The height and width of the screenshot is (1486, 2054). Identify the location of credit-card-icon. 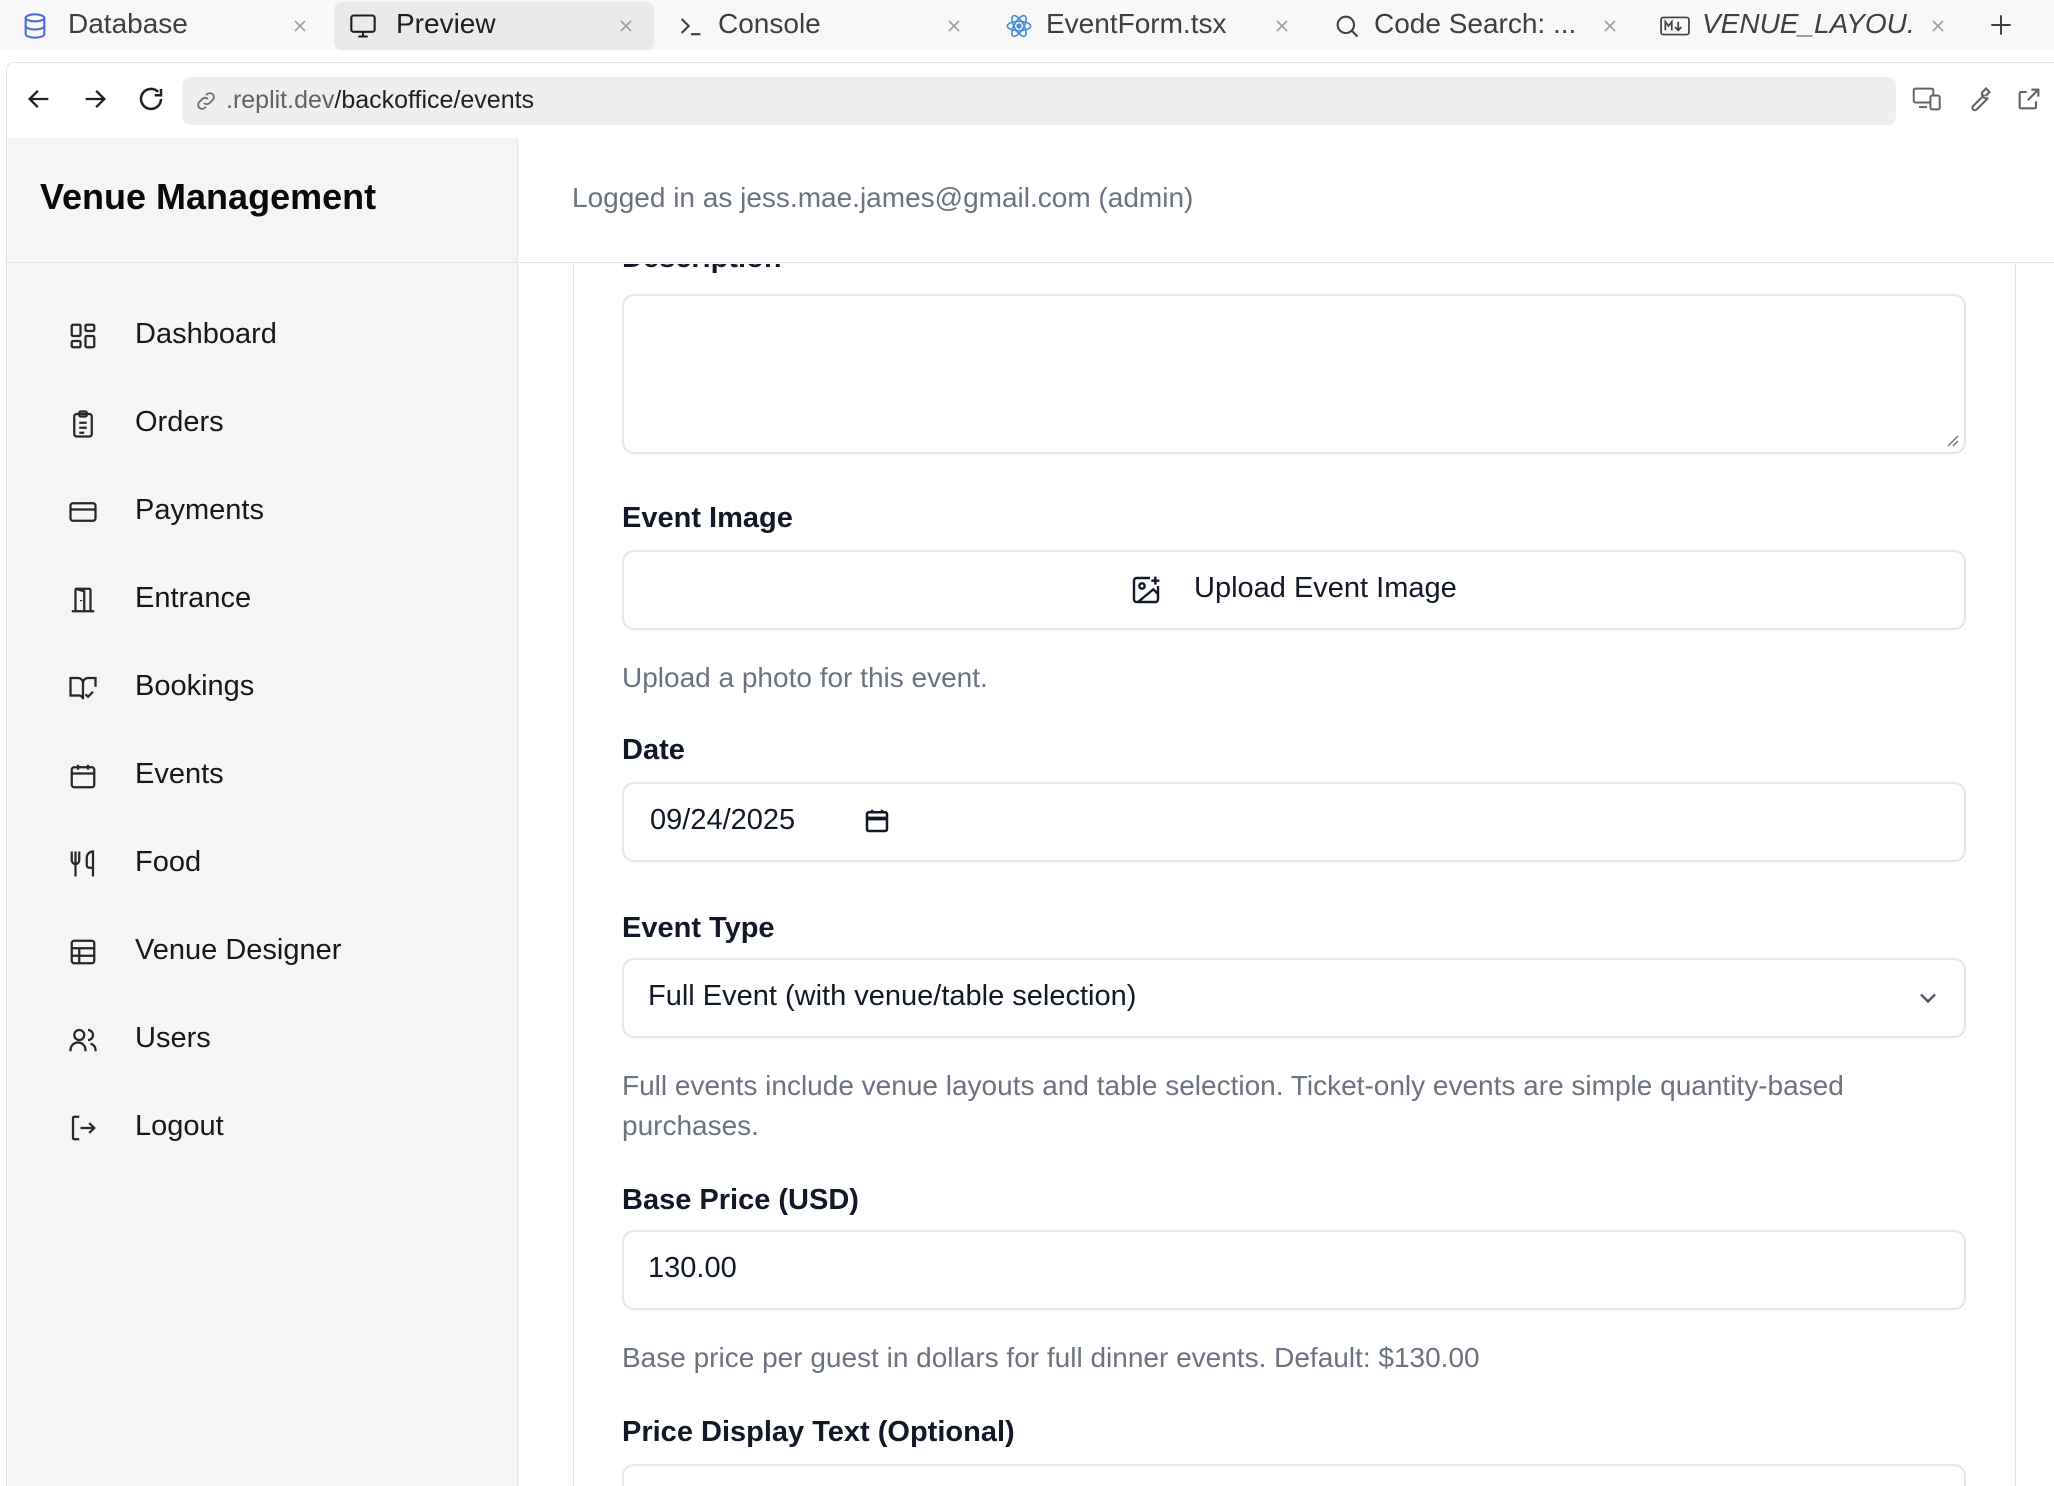
(83, 512).